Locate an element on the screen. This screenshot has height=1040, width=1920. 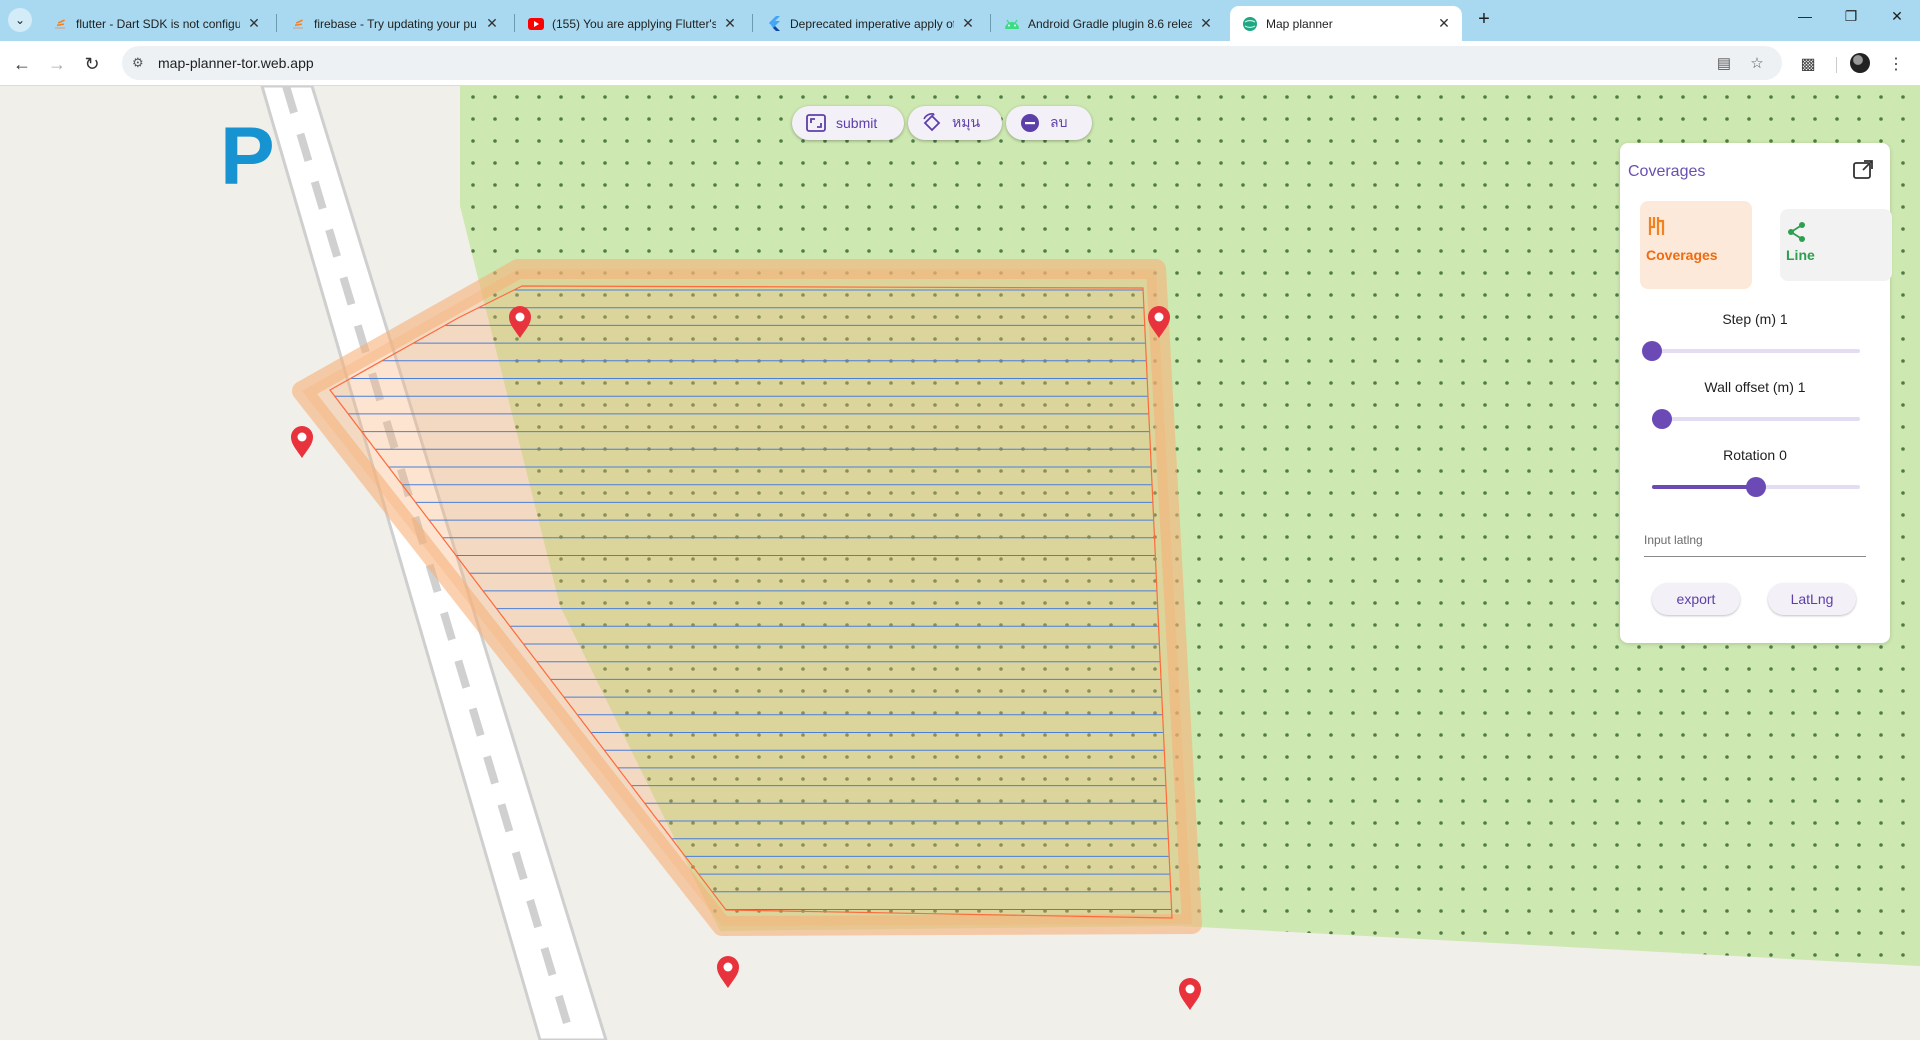
export-button: export is located at coordinates (1696, 599).